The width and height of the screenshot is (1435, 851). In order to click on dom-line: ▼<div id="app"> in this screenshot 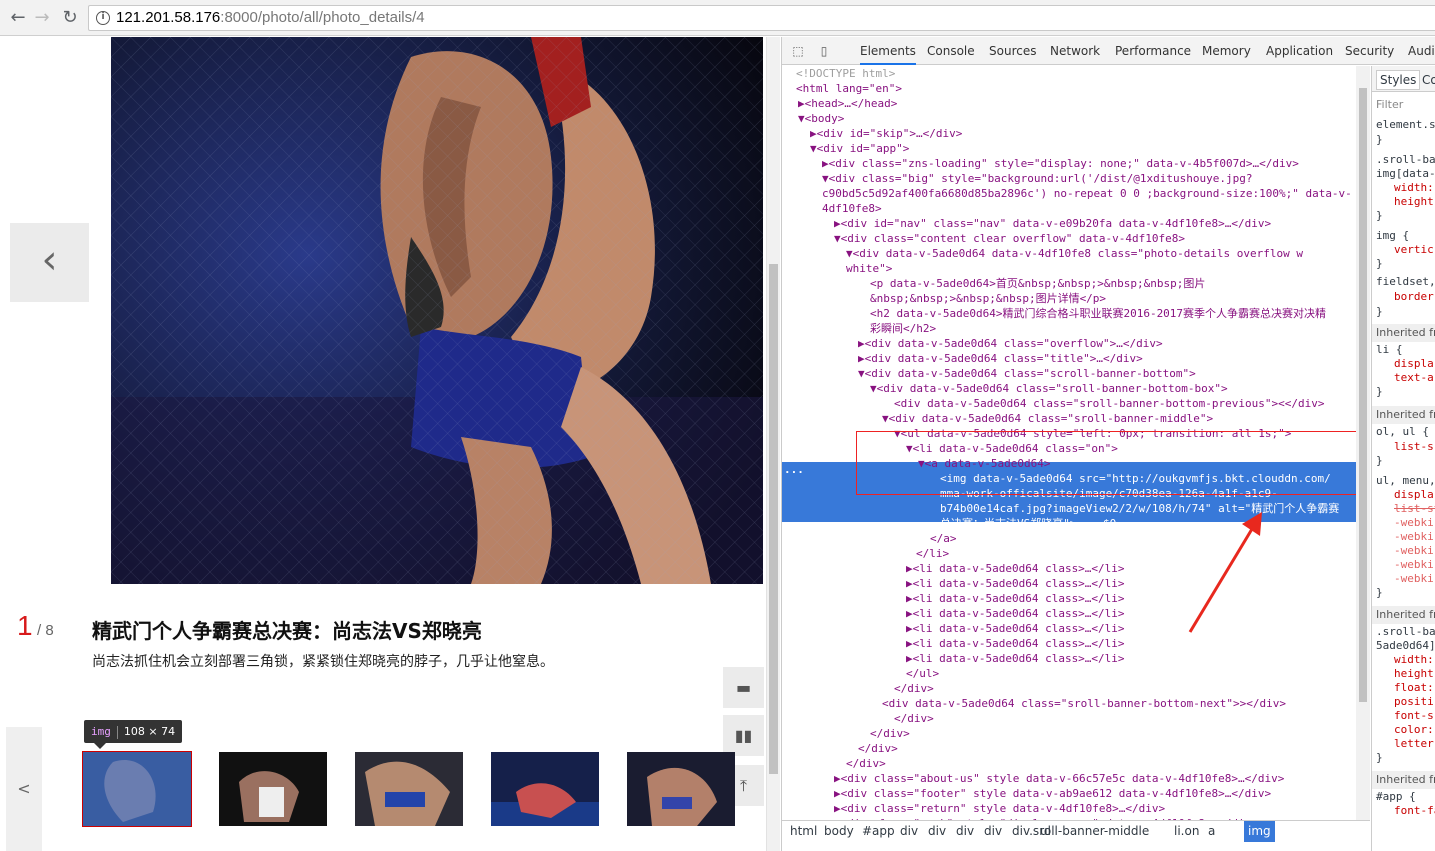, I will do `click(859, 148)`.